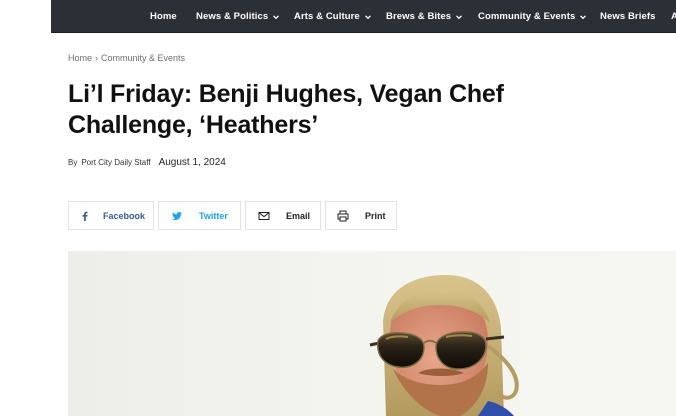 The image size is (676, 416). I want to click on share-print-label: Print, so click(375, 216).